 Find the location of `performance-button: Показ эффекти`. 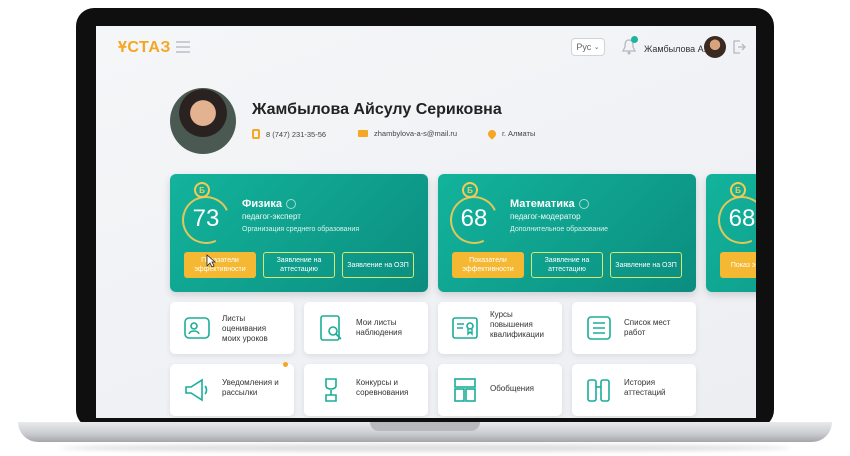

performance-button: Показ эффекти is located at coordinates (738, 265).